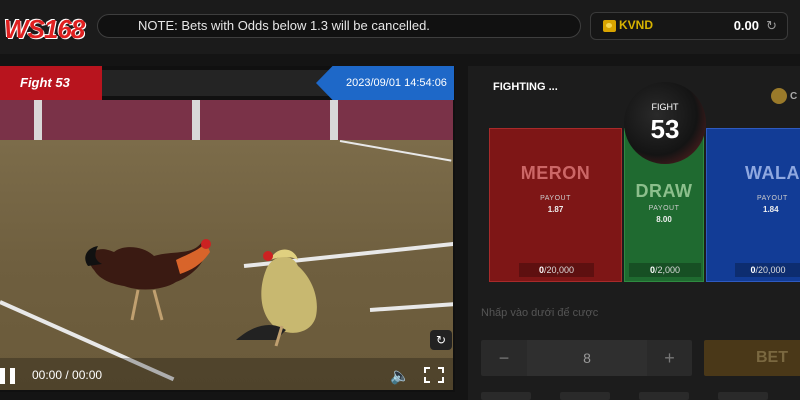 The height and width of the screenshot is (400, 800). What do you see at coordinates (664, 219) in the screenshot?
I see `draw-payout: 8.00` at bounding box center [664, 219].